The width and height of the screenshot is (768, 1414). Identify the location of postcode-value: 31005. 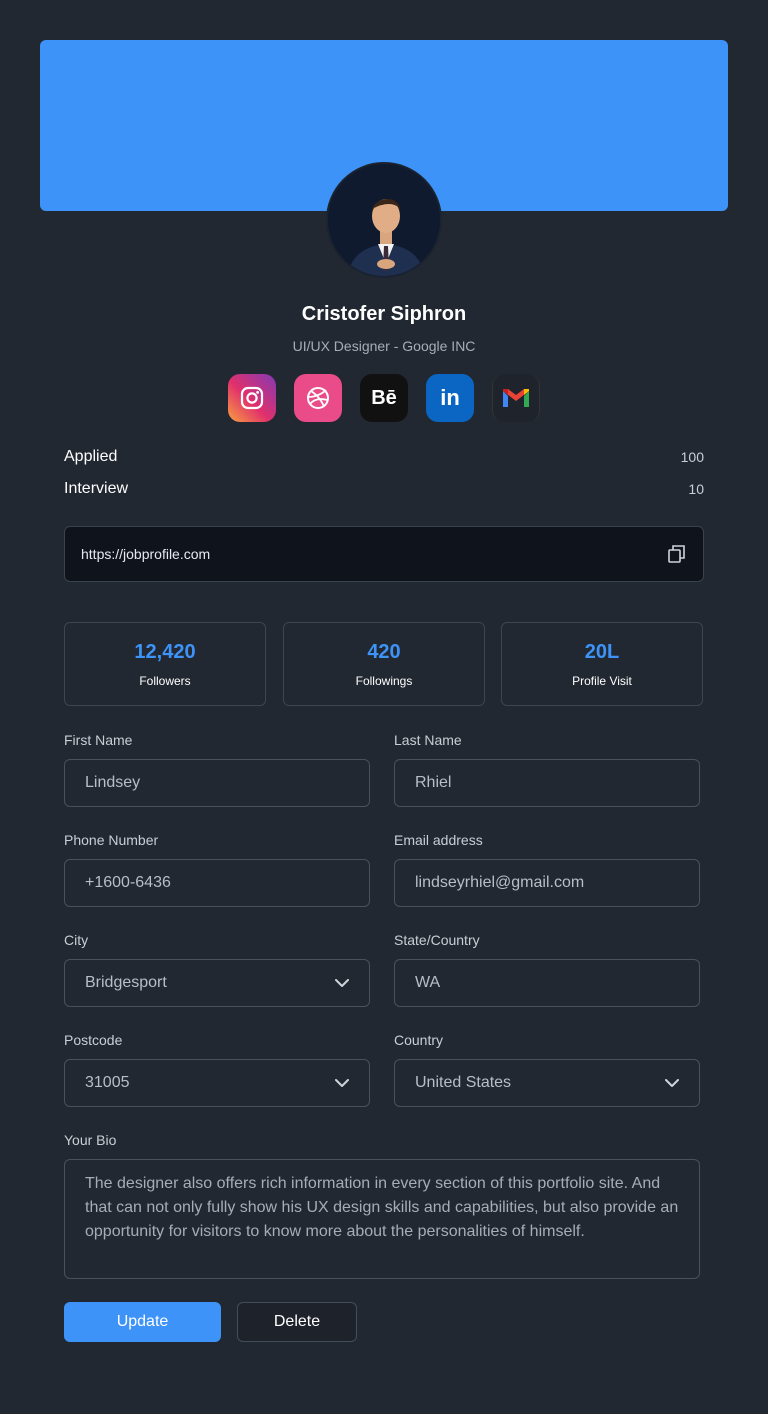
(107, 1082).